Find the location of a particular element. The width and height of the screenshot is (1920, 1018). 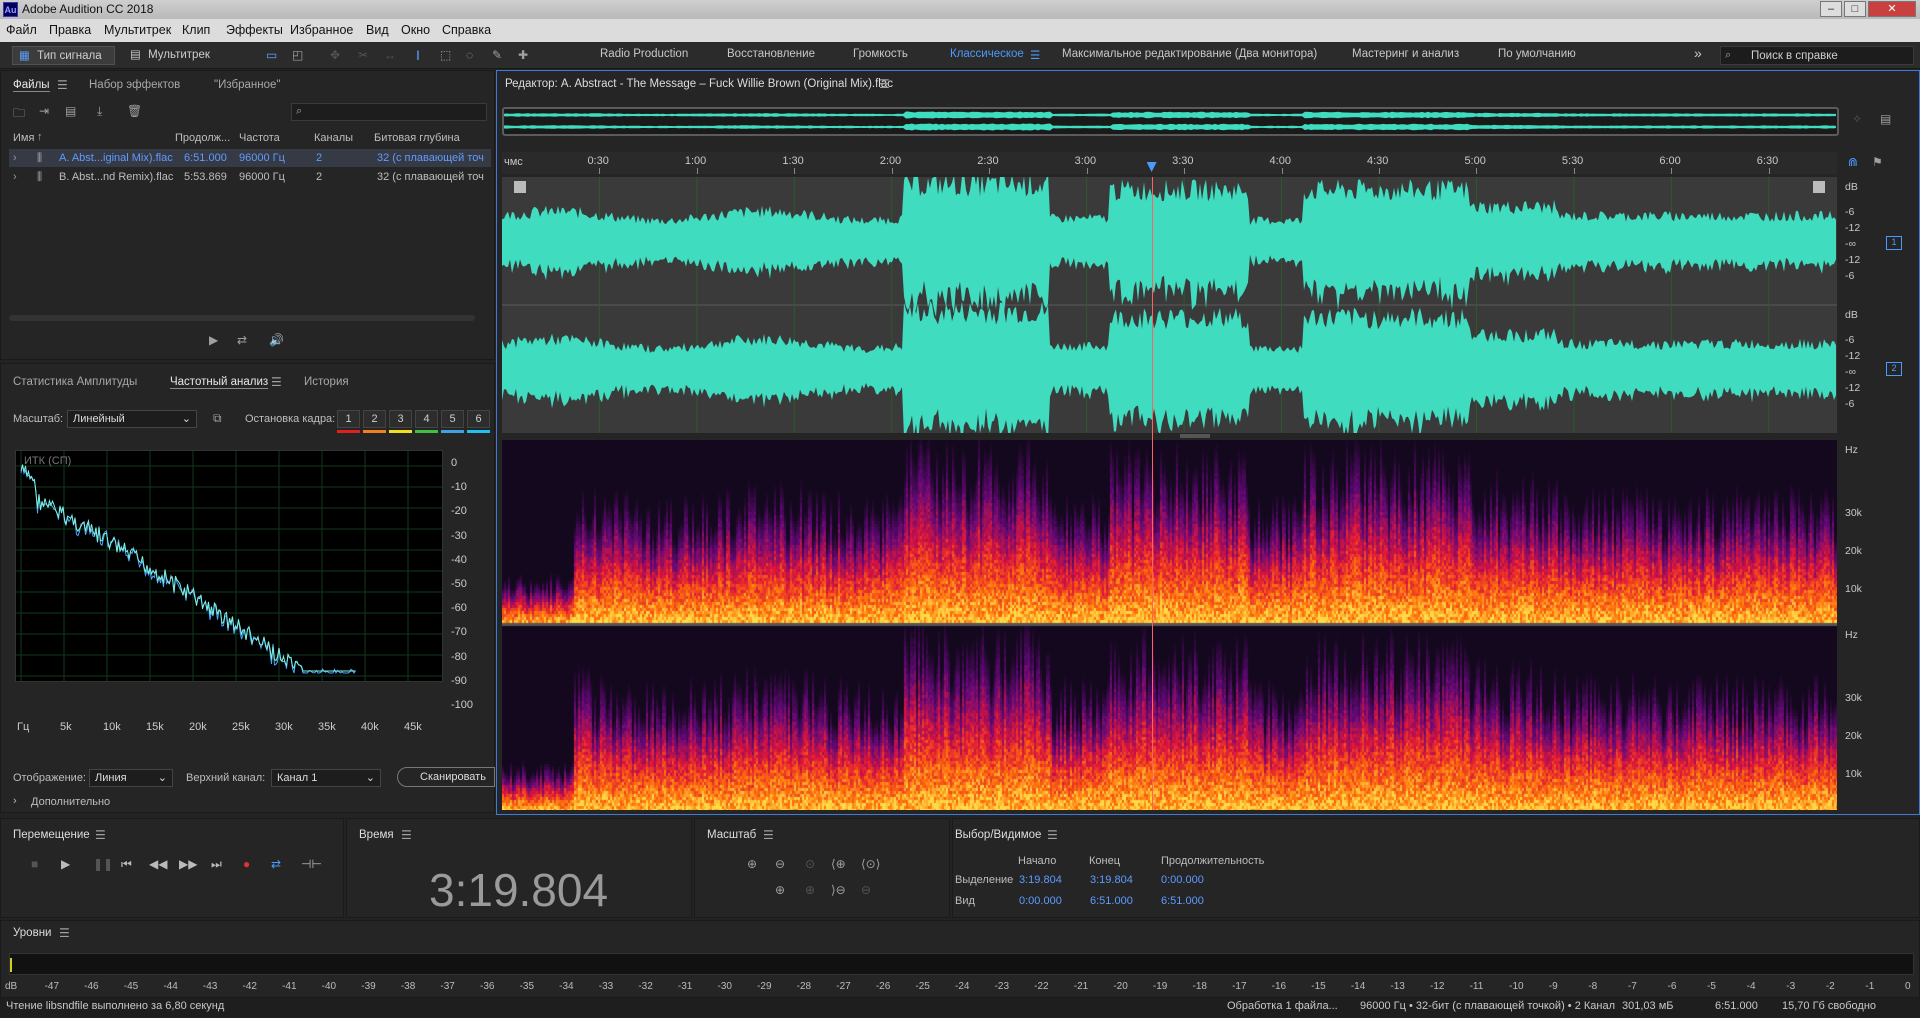

help-search-box: ⌕ Поиск в справке is located at coordinates (1817, 55).